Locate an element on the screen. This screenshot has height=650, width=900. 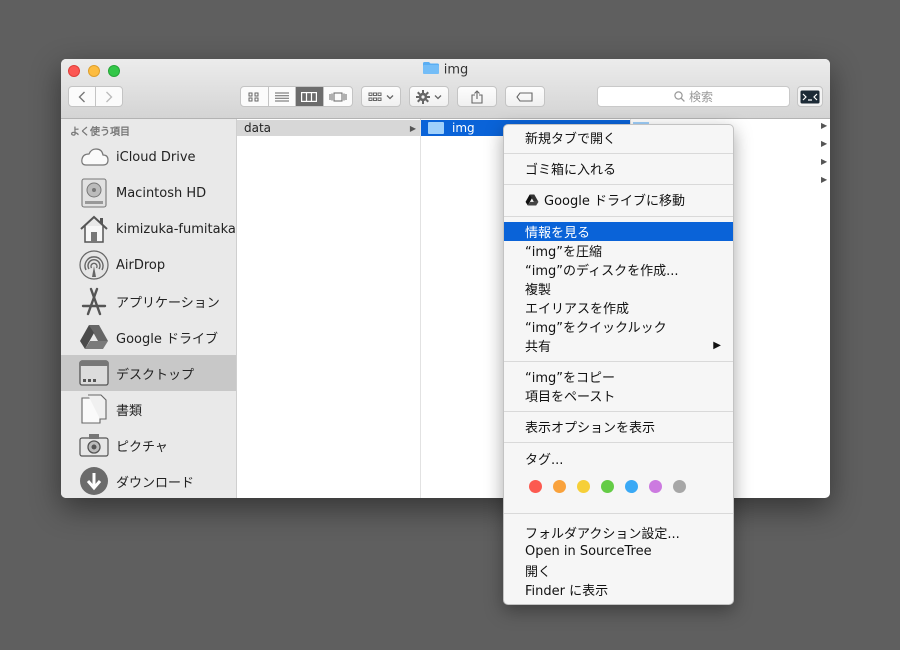
sidebar-item-google-drive: Google ドライブ is located at coordinates (148, 337).